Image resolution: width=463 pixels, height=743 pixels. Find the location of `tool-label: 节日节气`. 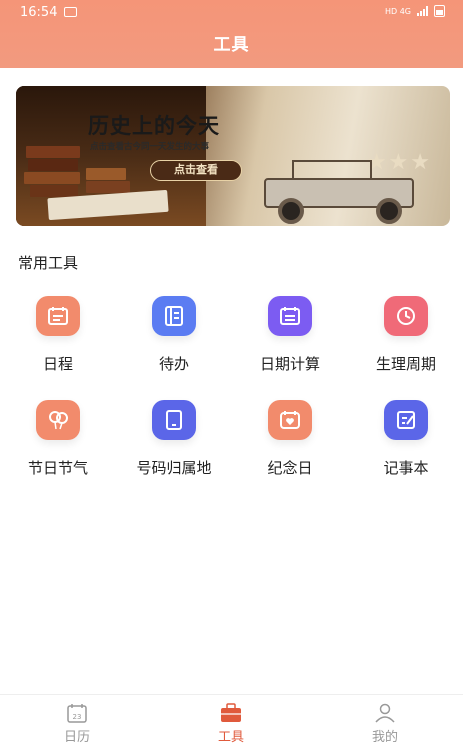

tool-label: 节日节气 is located at coordinates (57, 468).